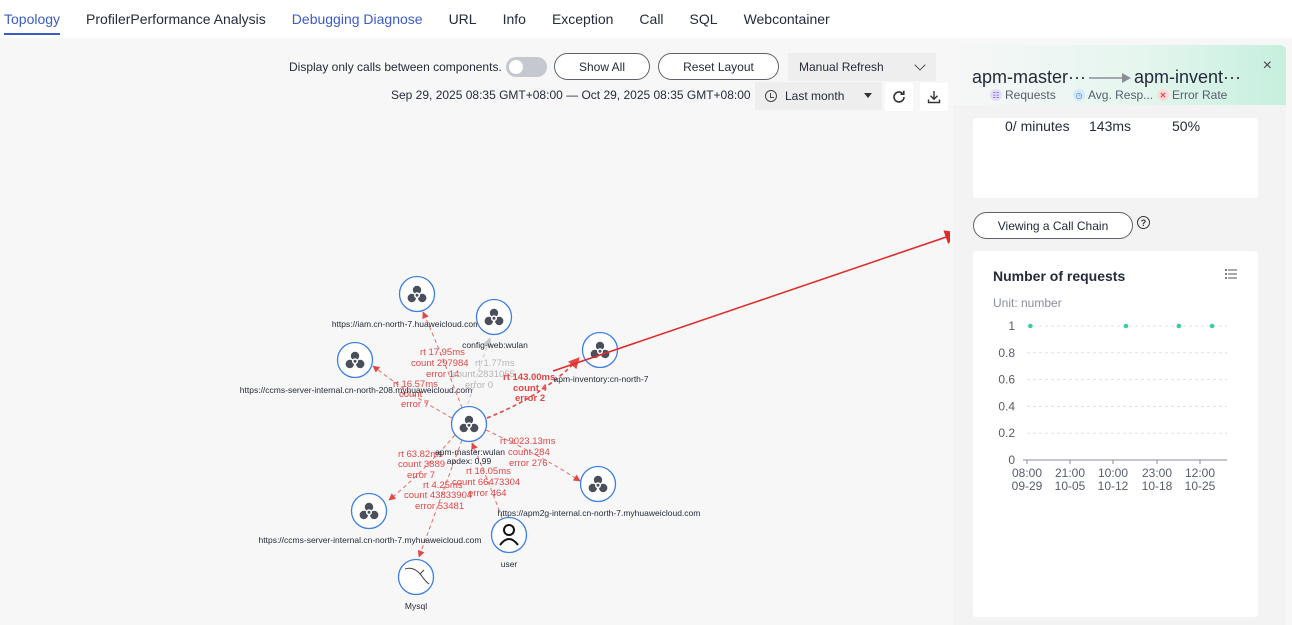 This screenshot has height=625, width=1292. I want to click on edge-label-config-rt: rt 1.77ms, so click(495, 363).